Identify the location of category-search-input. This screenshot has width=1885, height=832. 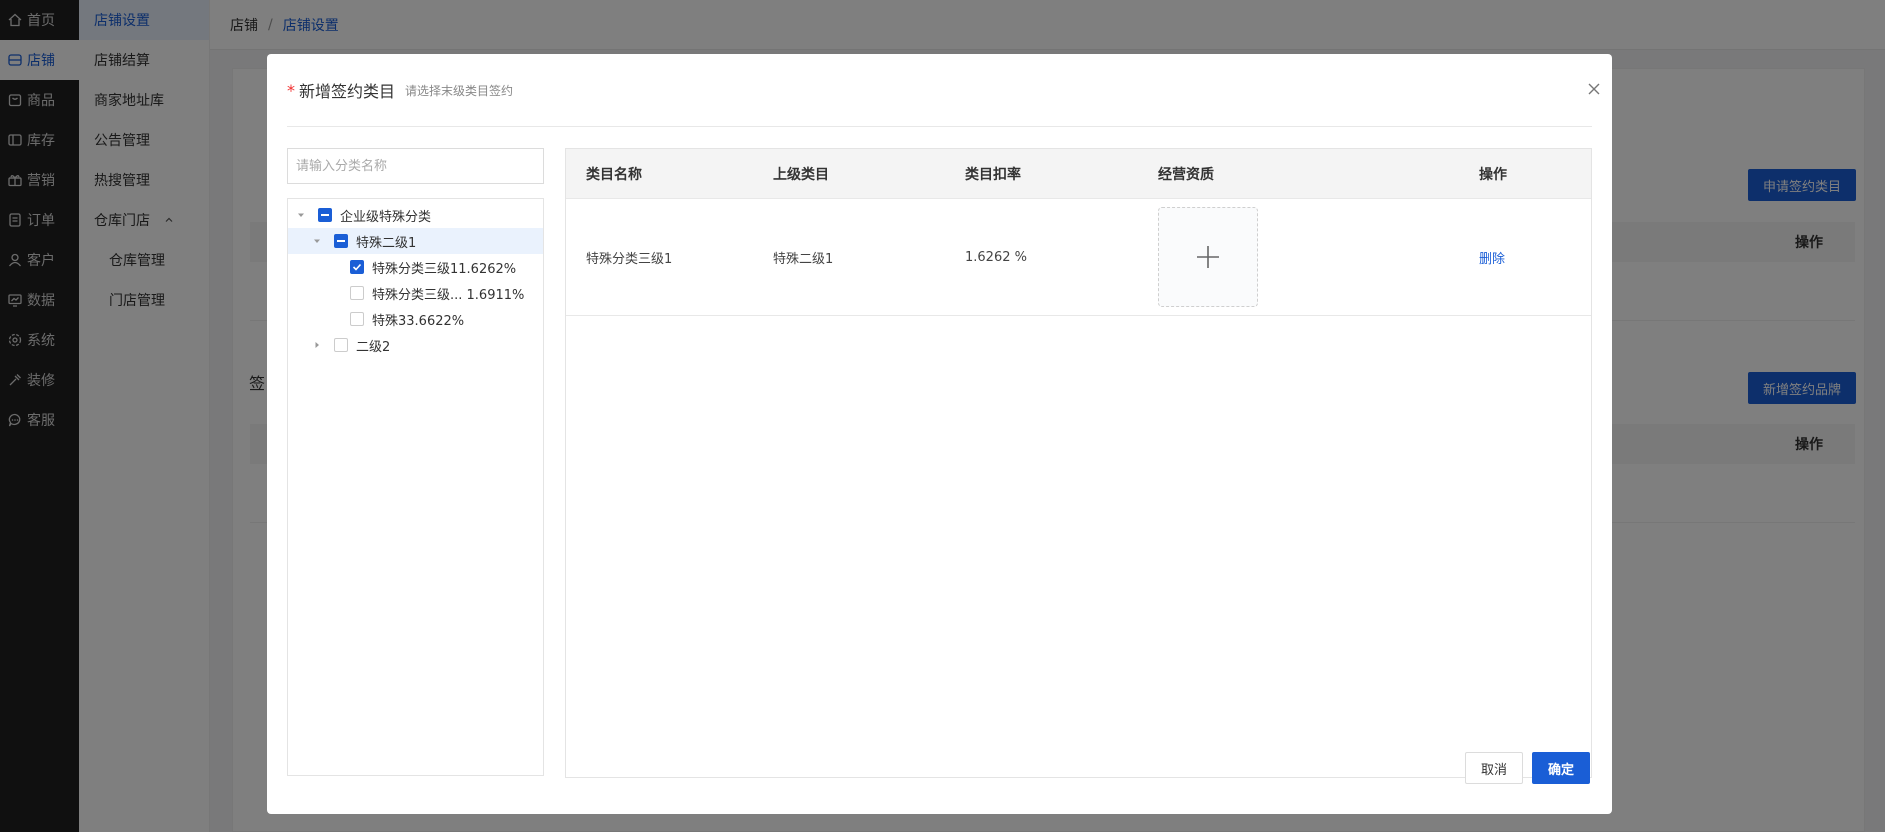
(415, 166).